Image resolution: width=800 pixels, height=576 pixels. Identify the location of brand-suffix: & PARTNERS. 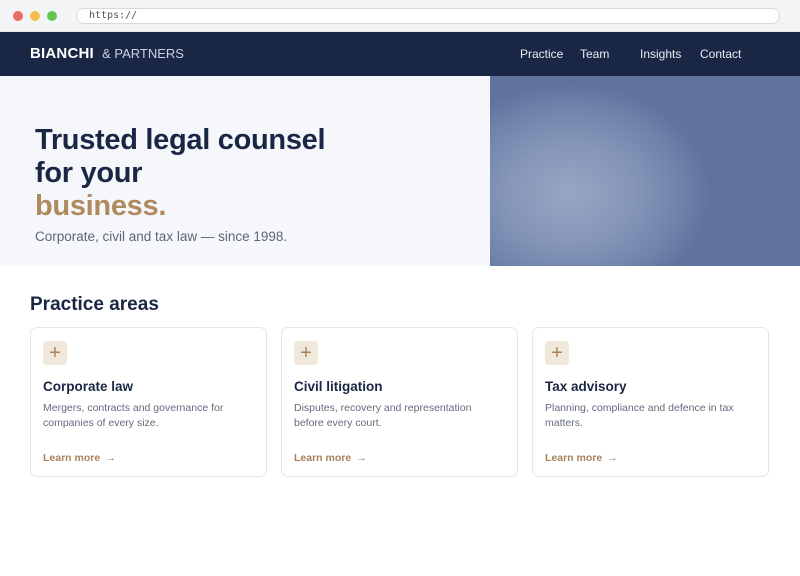
(143, 53).